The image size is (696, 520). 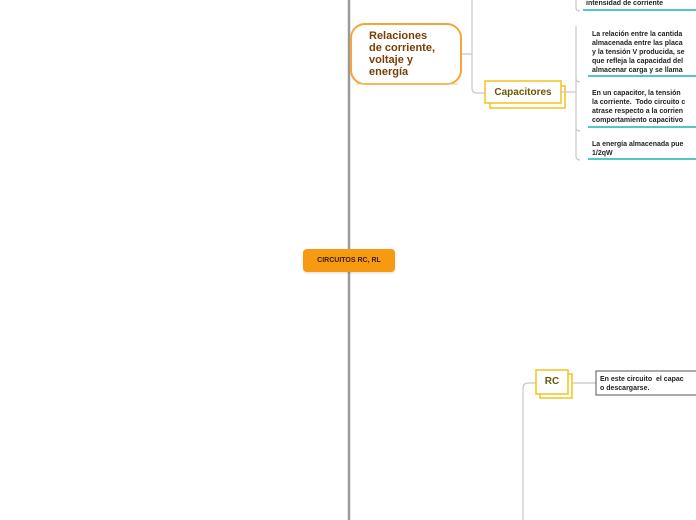 I want to click on capacitores-leaf-0: intensidad de corriente, so click(x=624, y=4).